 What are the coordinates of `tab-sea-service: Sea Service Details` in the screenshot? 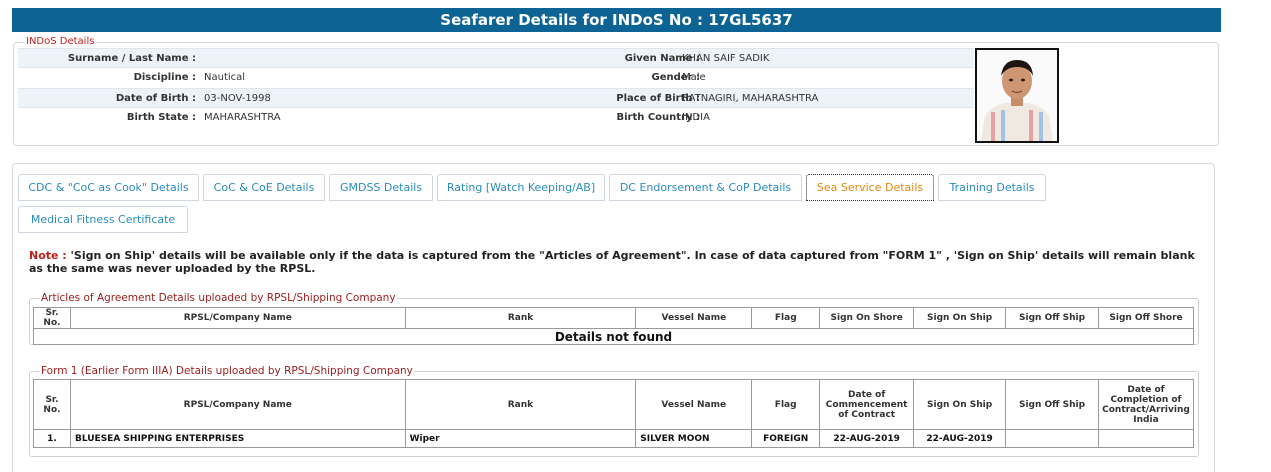 It's located at (870, 187).